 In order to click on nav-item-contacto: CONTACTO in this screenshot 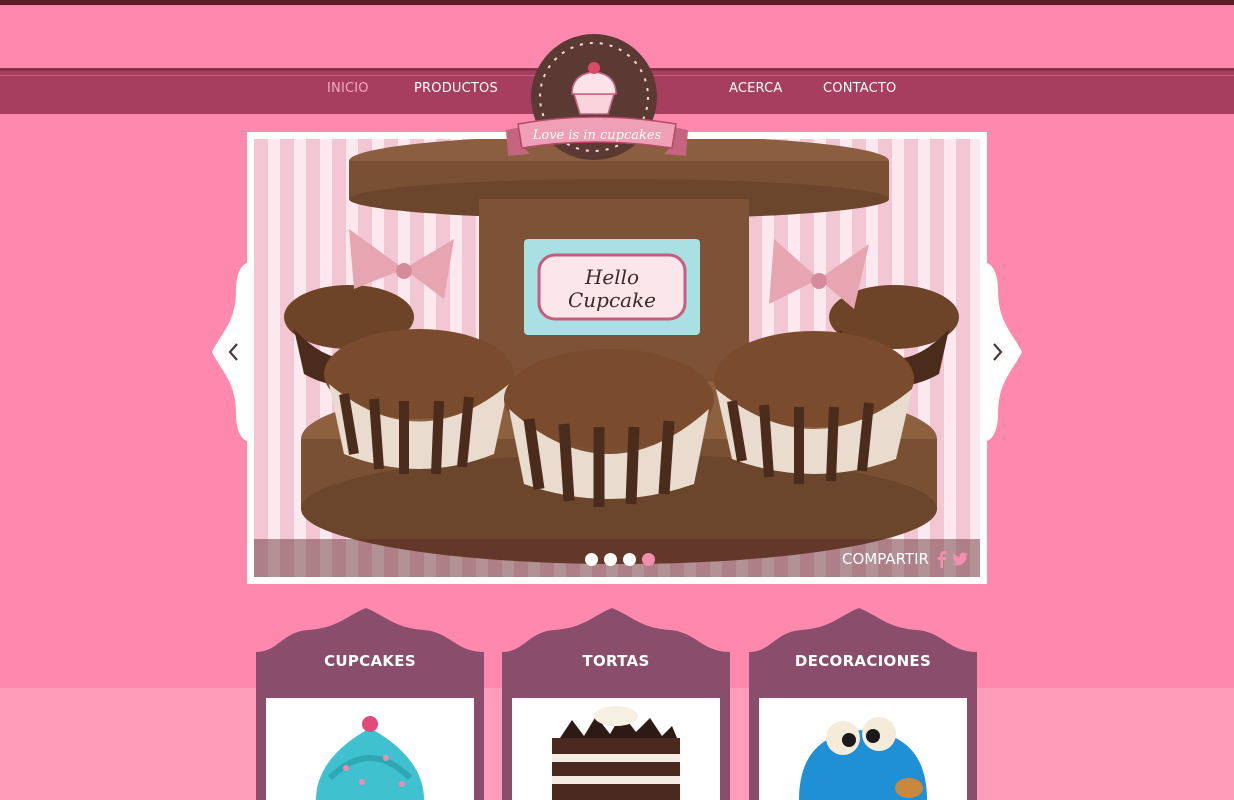, I will do `click(859, 88)`.